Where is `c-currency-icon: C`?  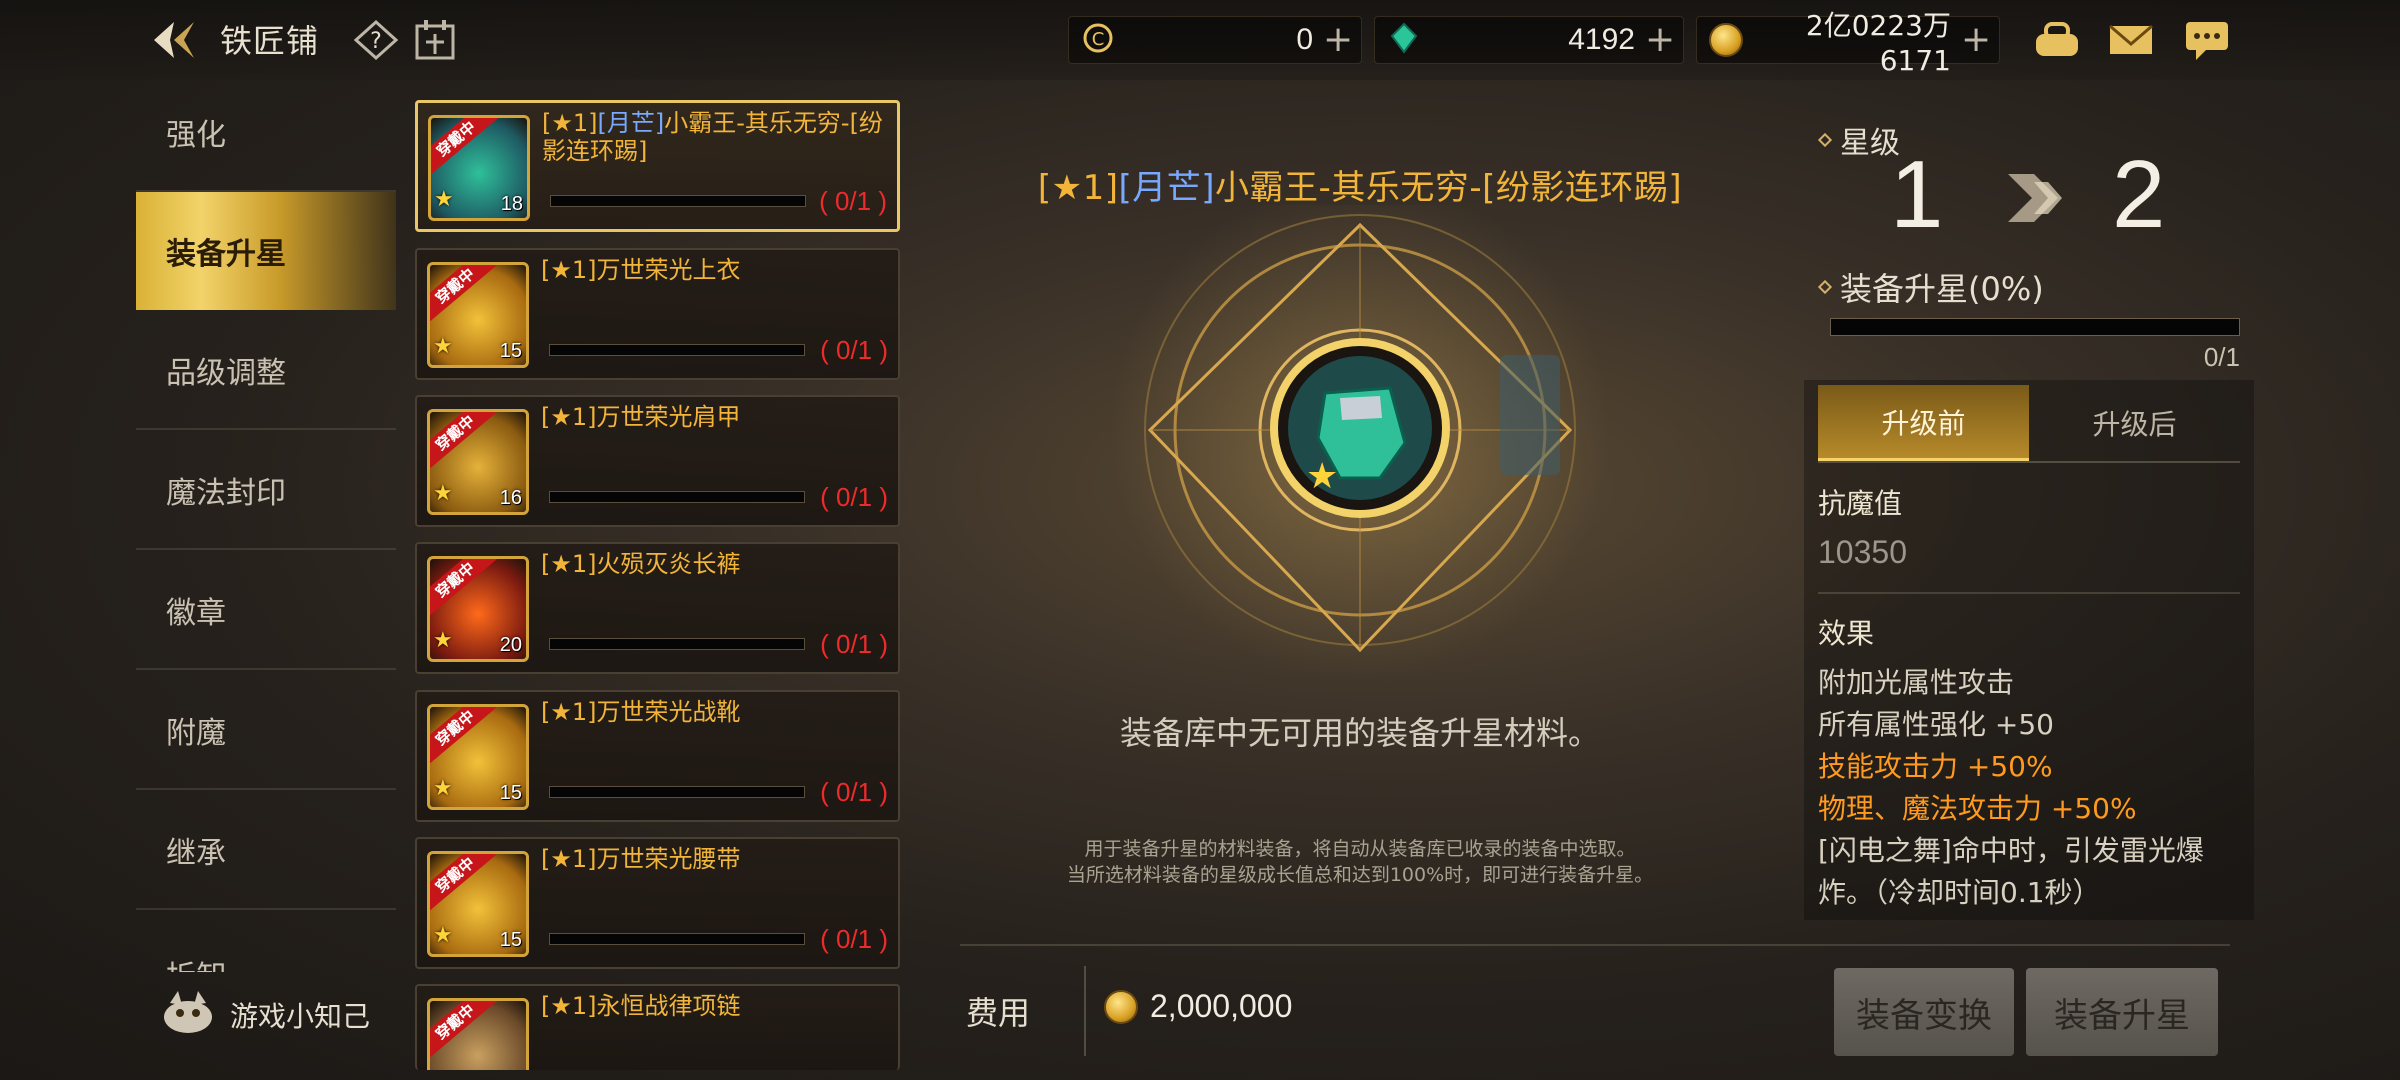
c-currency-icon: C is located at coordinates (1098, 40).